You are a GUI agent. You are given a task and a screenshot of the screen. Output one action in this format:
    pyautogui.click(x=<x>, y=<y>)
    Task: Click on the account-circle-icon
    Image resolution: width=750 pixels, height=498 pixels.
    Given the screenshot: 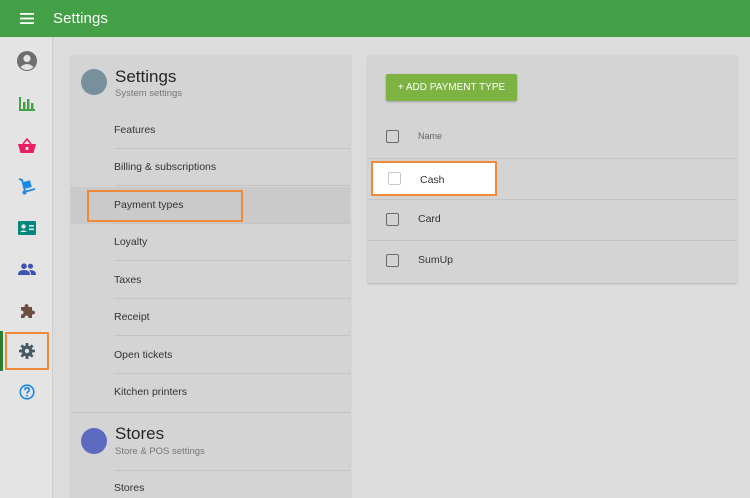 What is the action you would take?
    pyautogui.click(x=26, y=61)
    